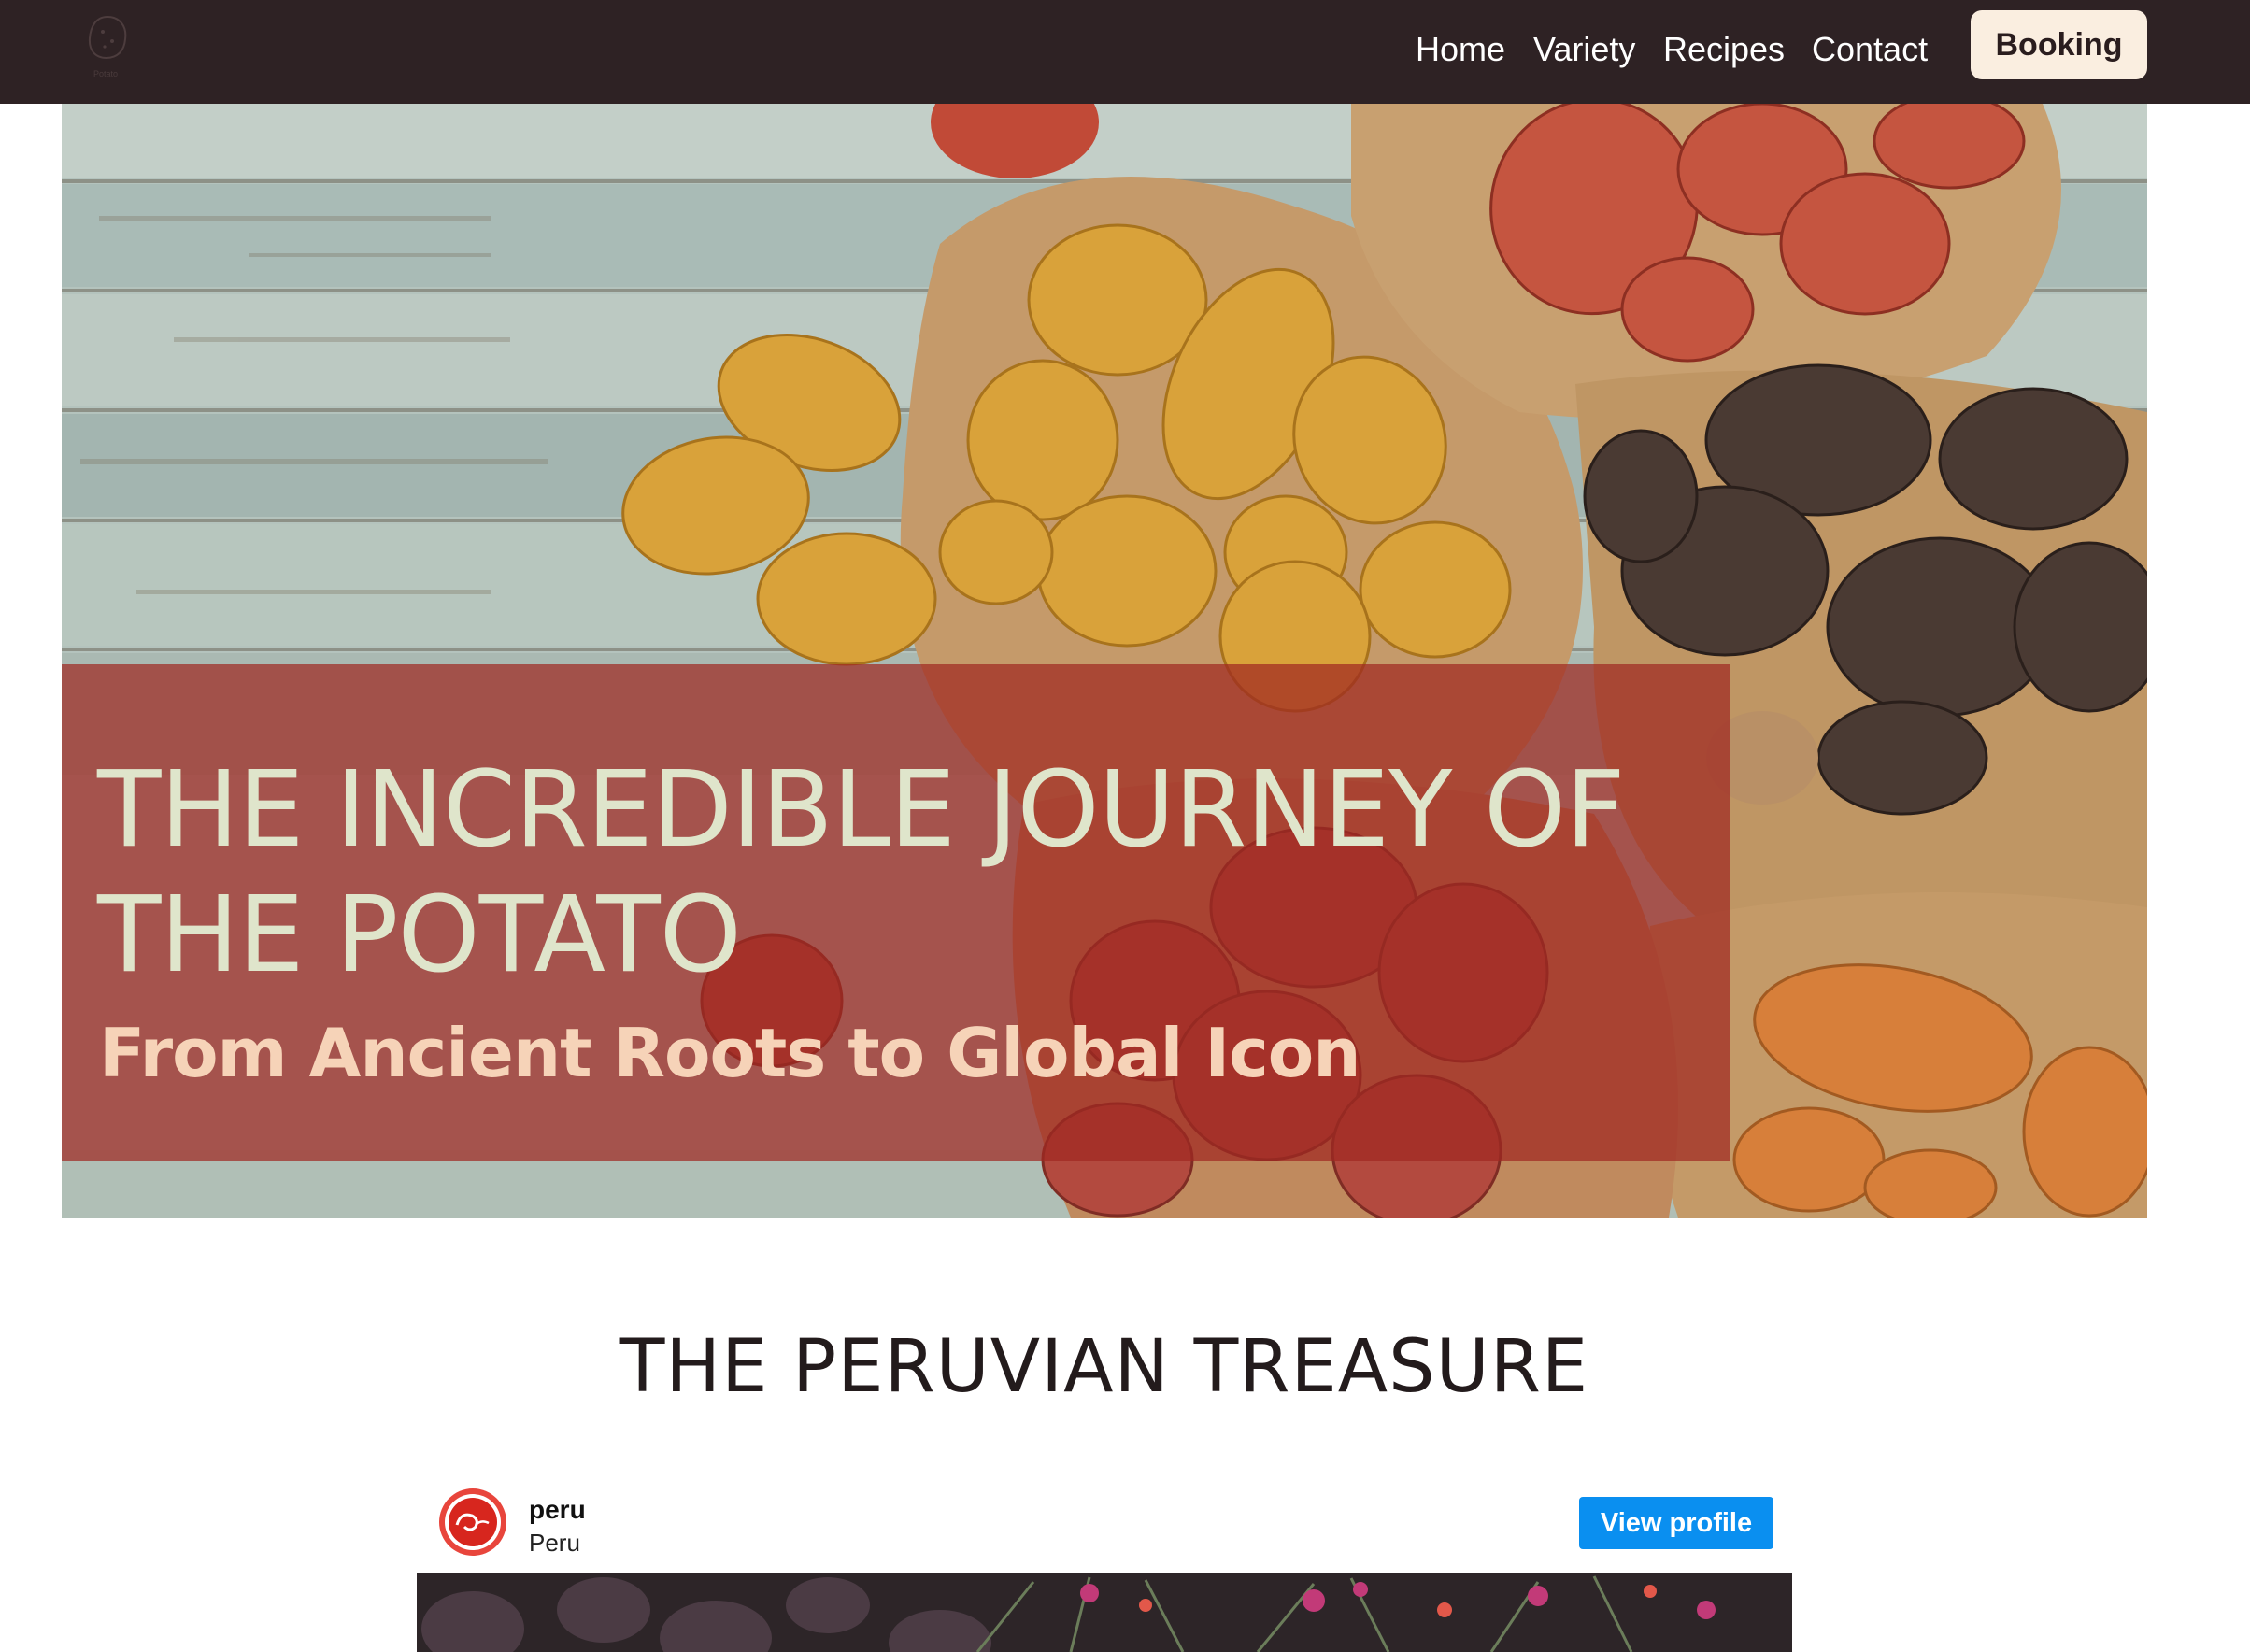 Image resolution: width=2250 pixels, height=1652 pixels. What do you see at coordinates (2059, 44) in the screenshot?
I see `booking-button: Booking` at bounding box center [2059, 44].